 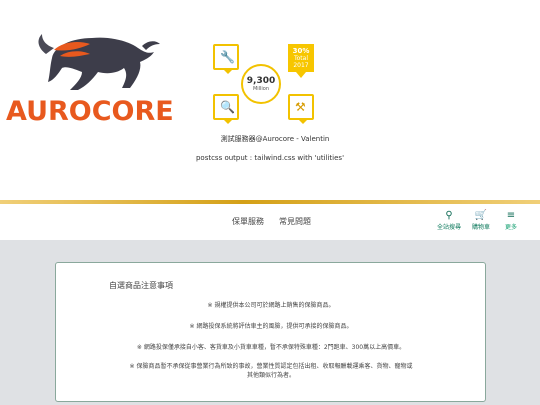 I want to click on nav-faq: 常見問題, so click(x=295, y=221).